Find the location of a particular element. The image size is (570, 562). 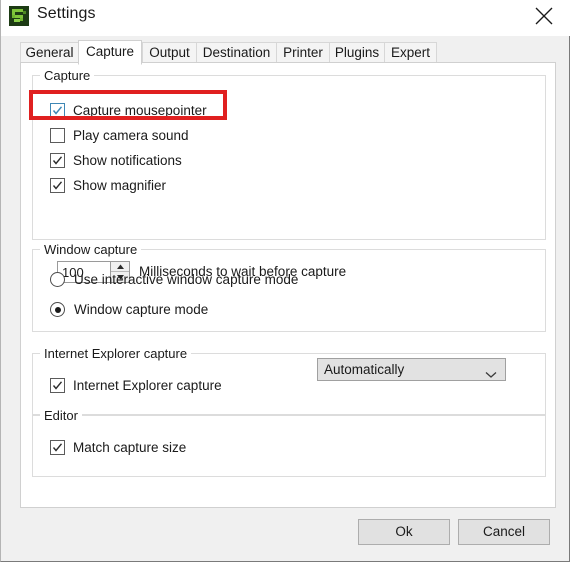

tab-label: Destination is located at coordinates (236, 52).